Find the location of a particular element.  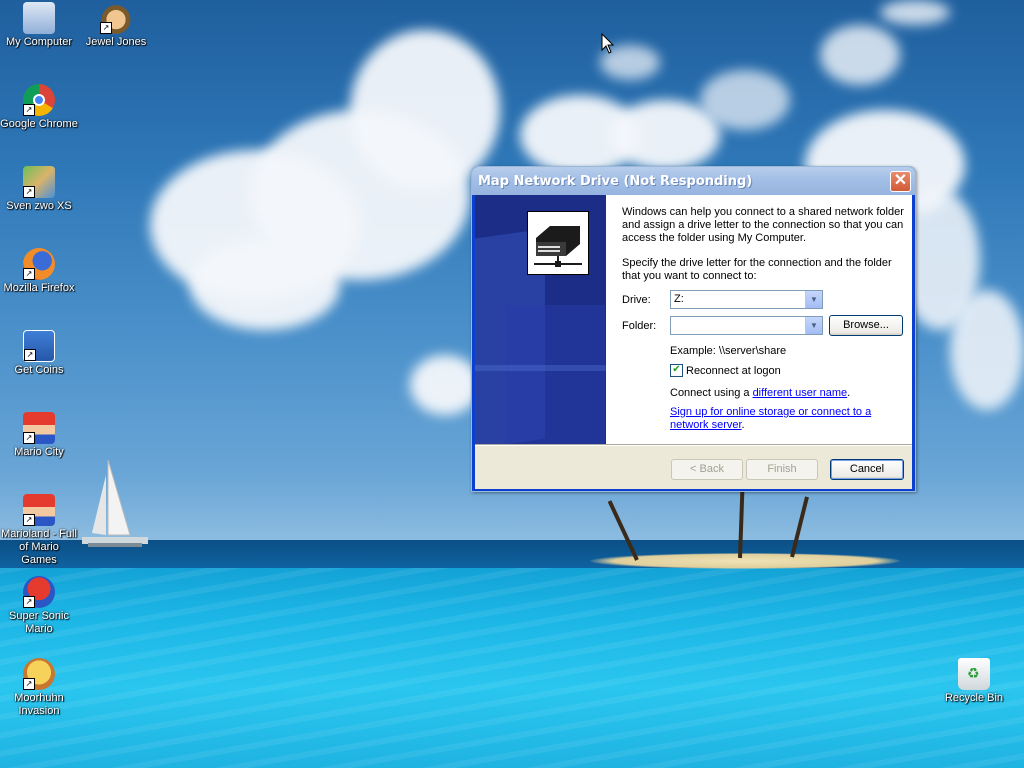

connect-using-text: Connect using a different user name. is located at coordinates (760, 393).